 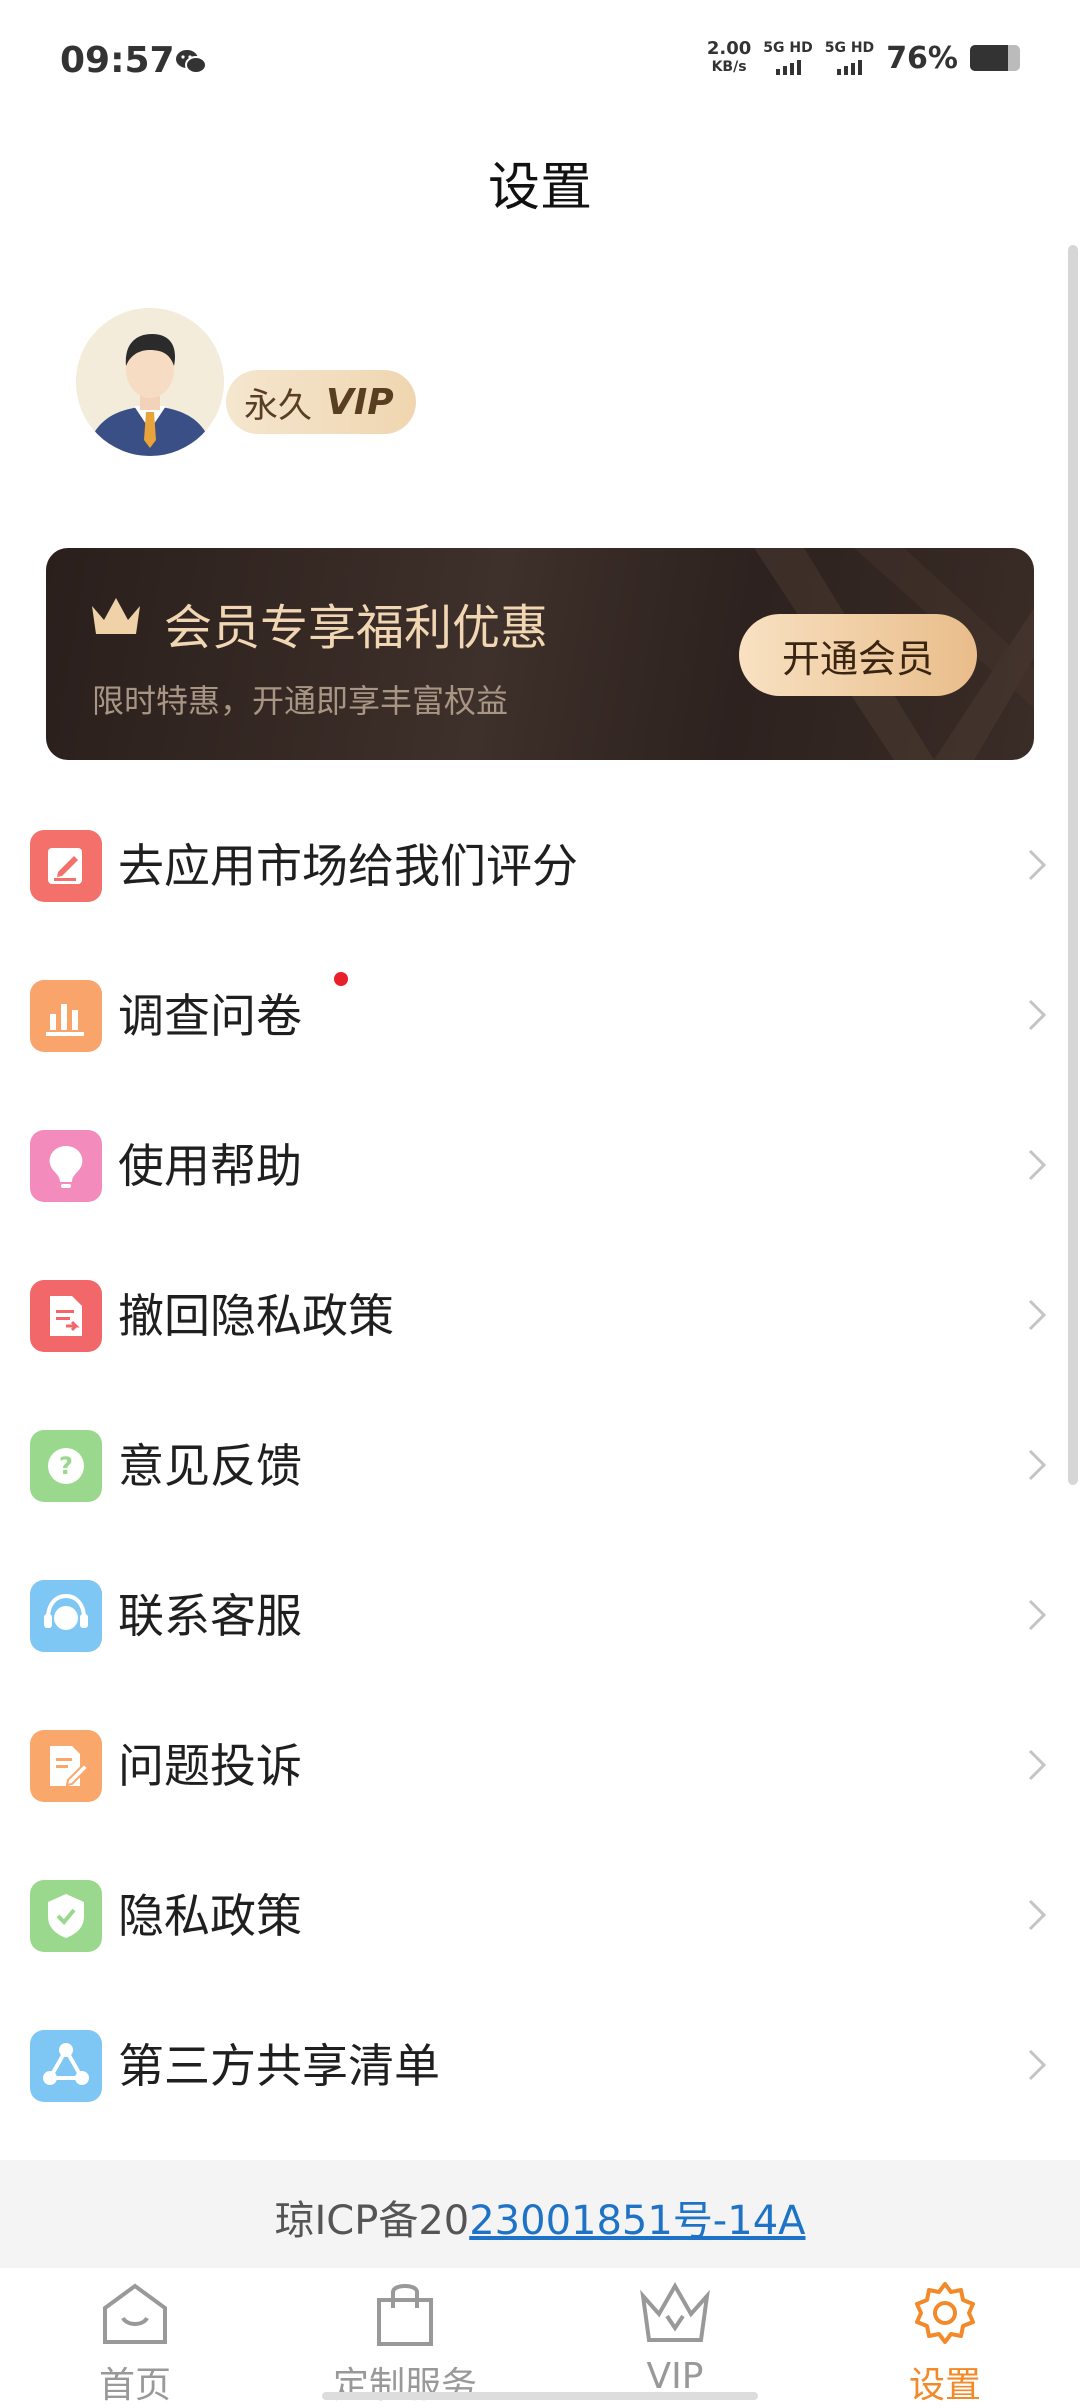 What do you see at coordinates (341, 979) in the screenshot?
I see `notification-dot` at bounding box center [341, 979].